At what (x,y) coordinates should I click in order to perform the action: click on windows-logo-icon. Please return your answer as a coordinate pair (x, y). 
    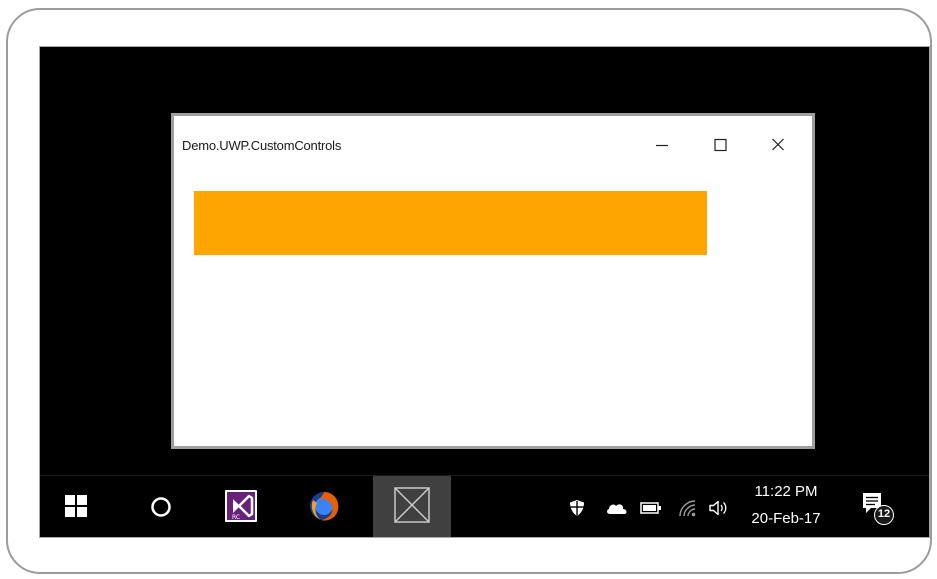
    Looking at the image, I should click on (76, 506).